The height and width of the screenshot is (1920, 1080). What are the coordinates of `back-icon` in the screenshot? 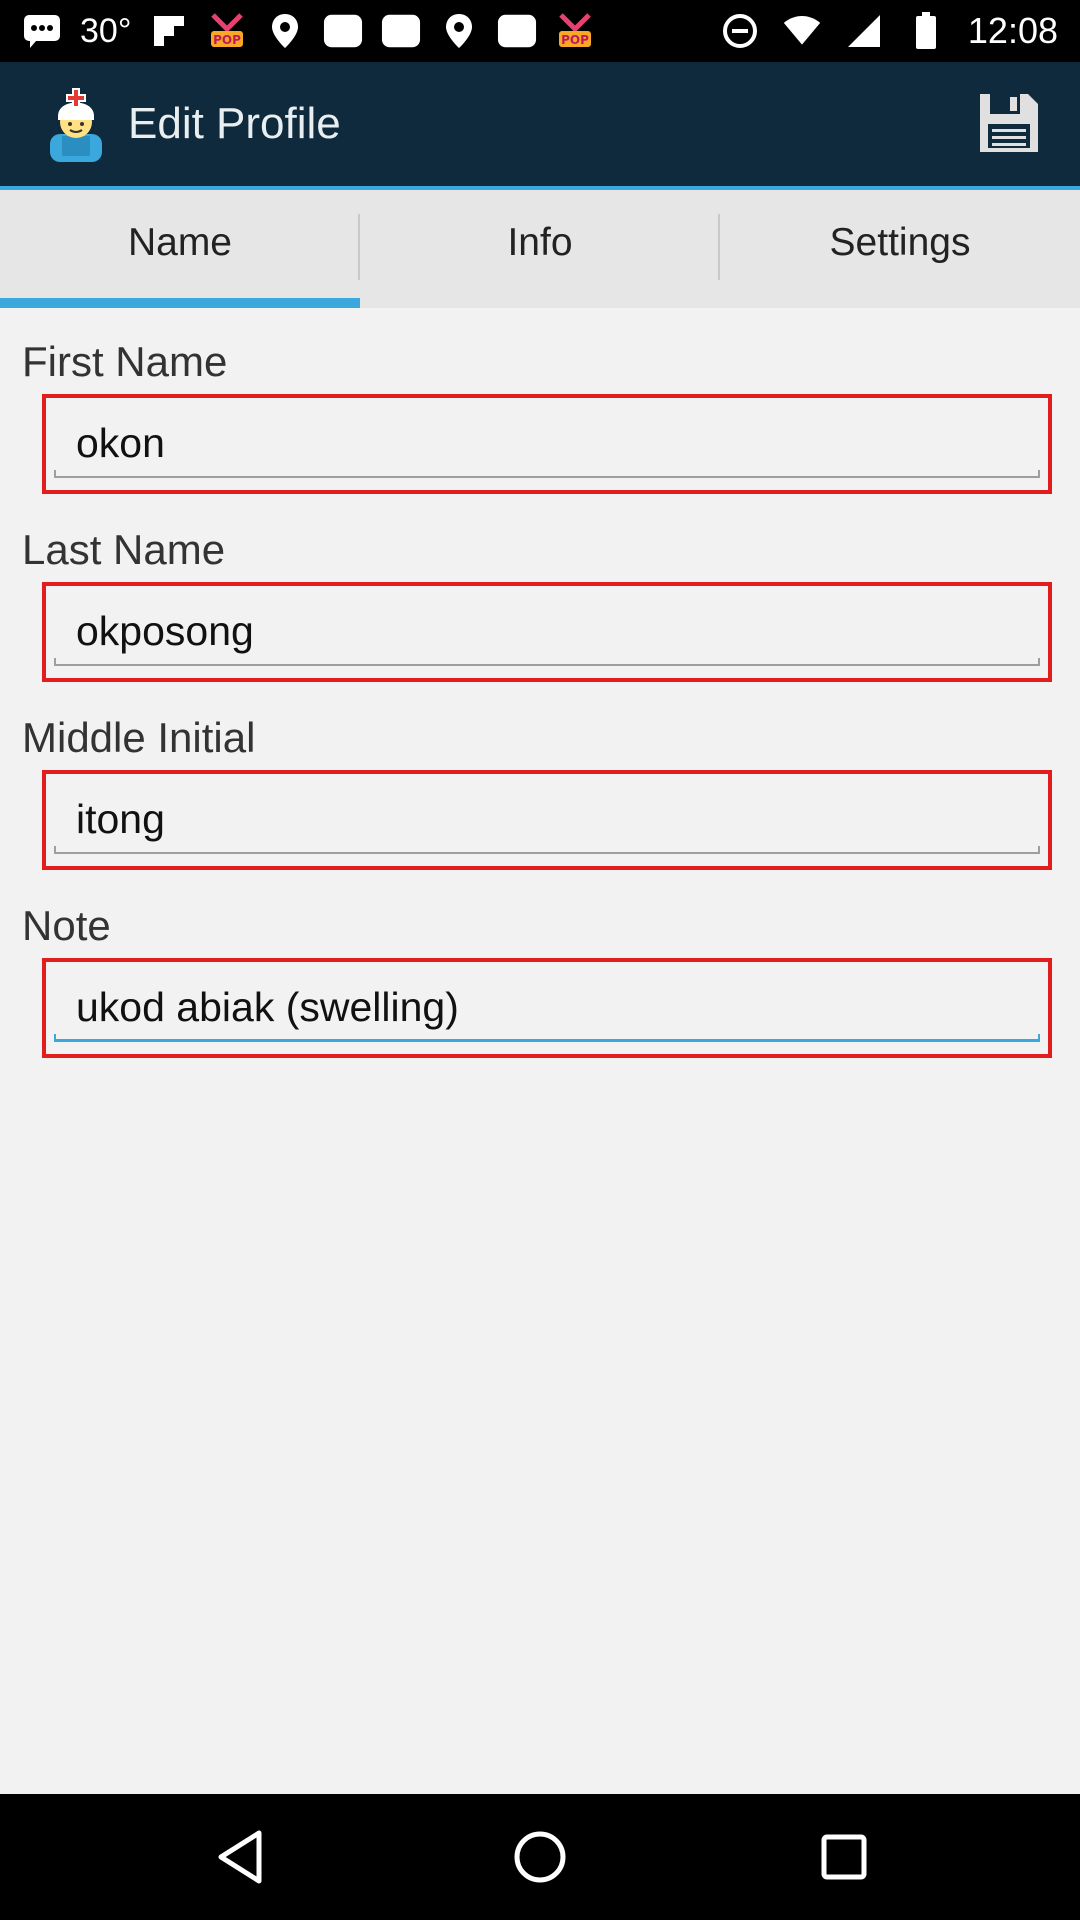 It's located at (240, 1857).